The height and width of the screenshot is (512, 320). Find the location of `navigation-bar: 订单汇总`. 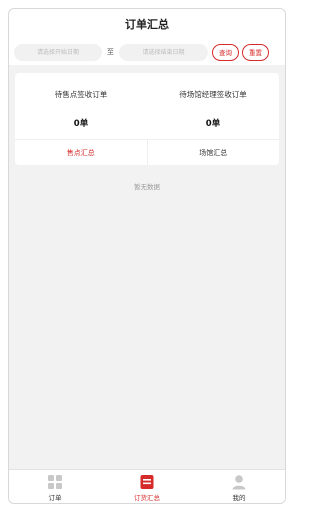

navigation-bar: 订单汇总 is located at coordinates (147, 24).